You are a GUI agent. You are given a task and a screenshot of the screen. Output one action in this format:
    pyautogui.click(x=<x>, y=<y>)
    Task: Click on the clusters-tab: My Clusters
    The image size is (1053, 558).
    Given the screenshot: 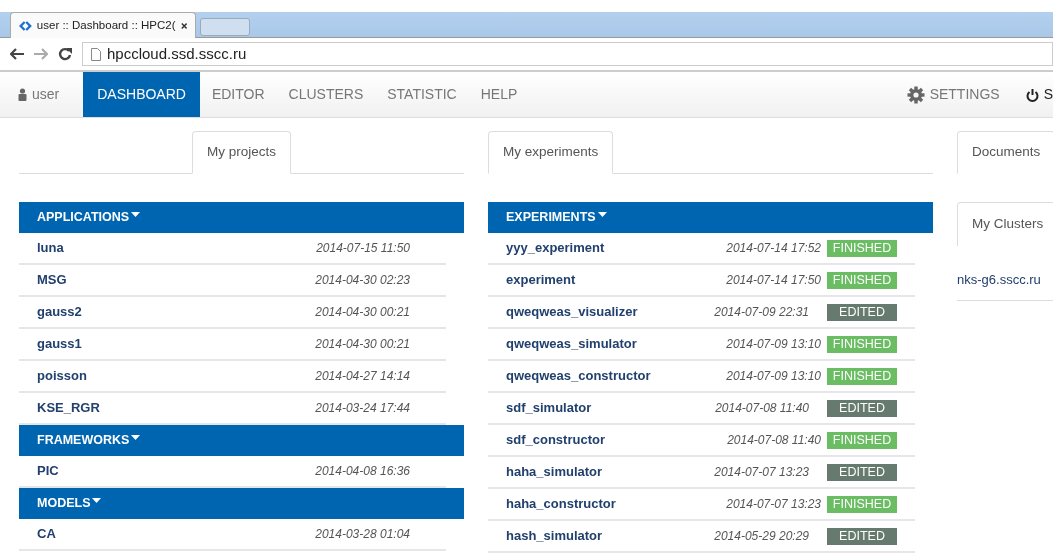 What is the action you would take?
    pyautogui.click(x=1005, y=224)
    